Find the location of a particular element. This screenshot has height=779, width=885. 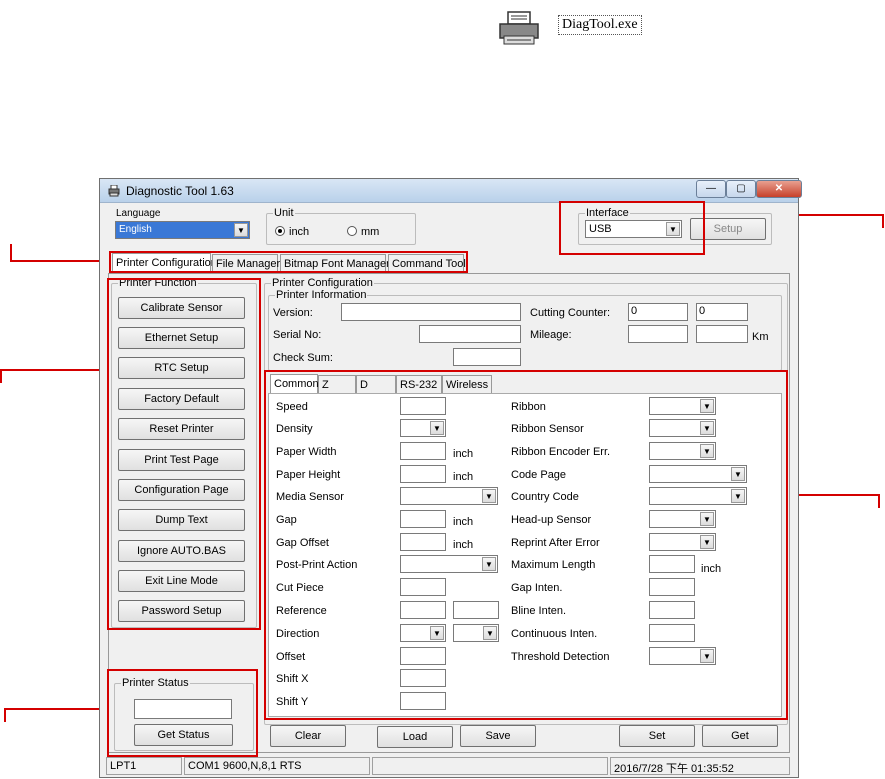

load-button: Load is located at coordinates (415, 737).